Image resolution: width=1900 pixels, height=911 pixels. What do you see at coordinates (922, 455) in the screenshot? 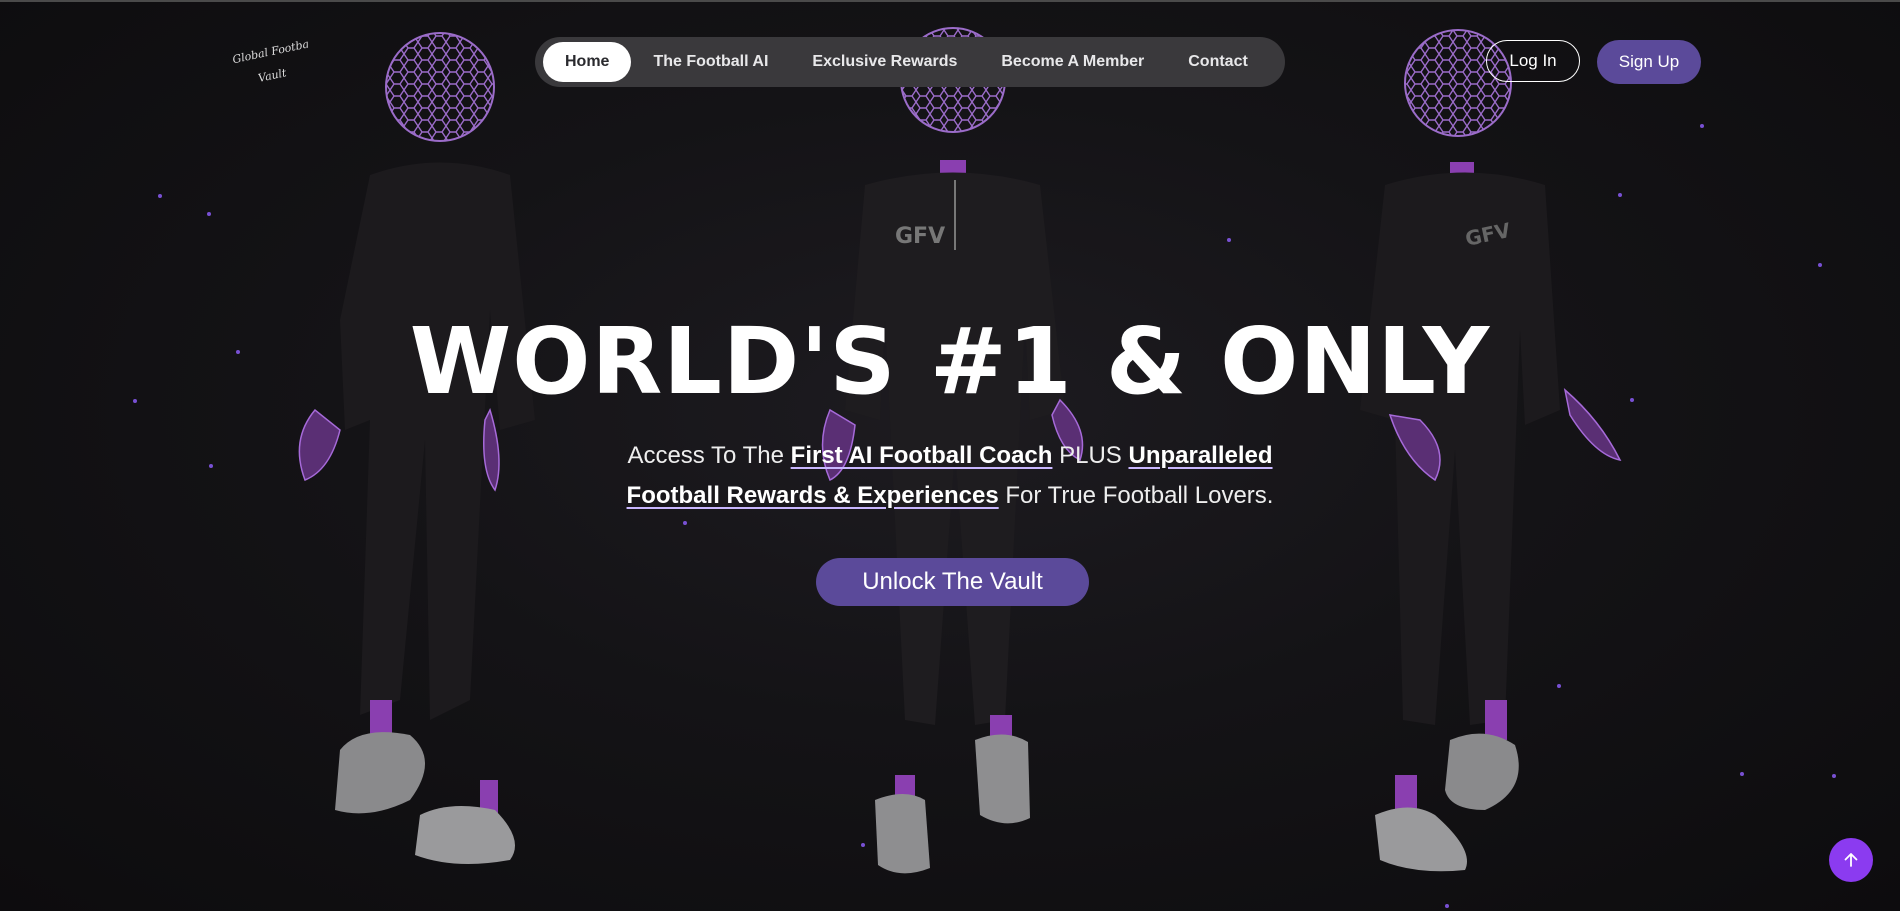
I see `ai-coach-link: First AI Football Coach` at bounding box center [922, 455].